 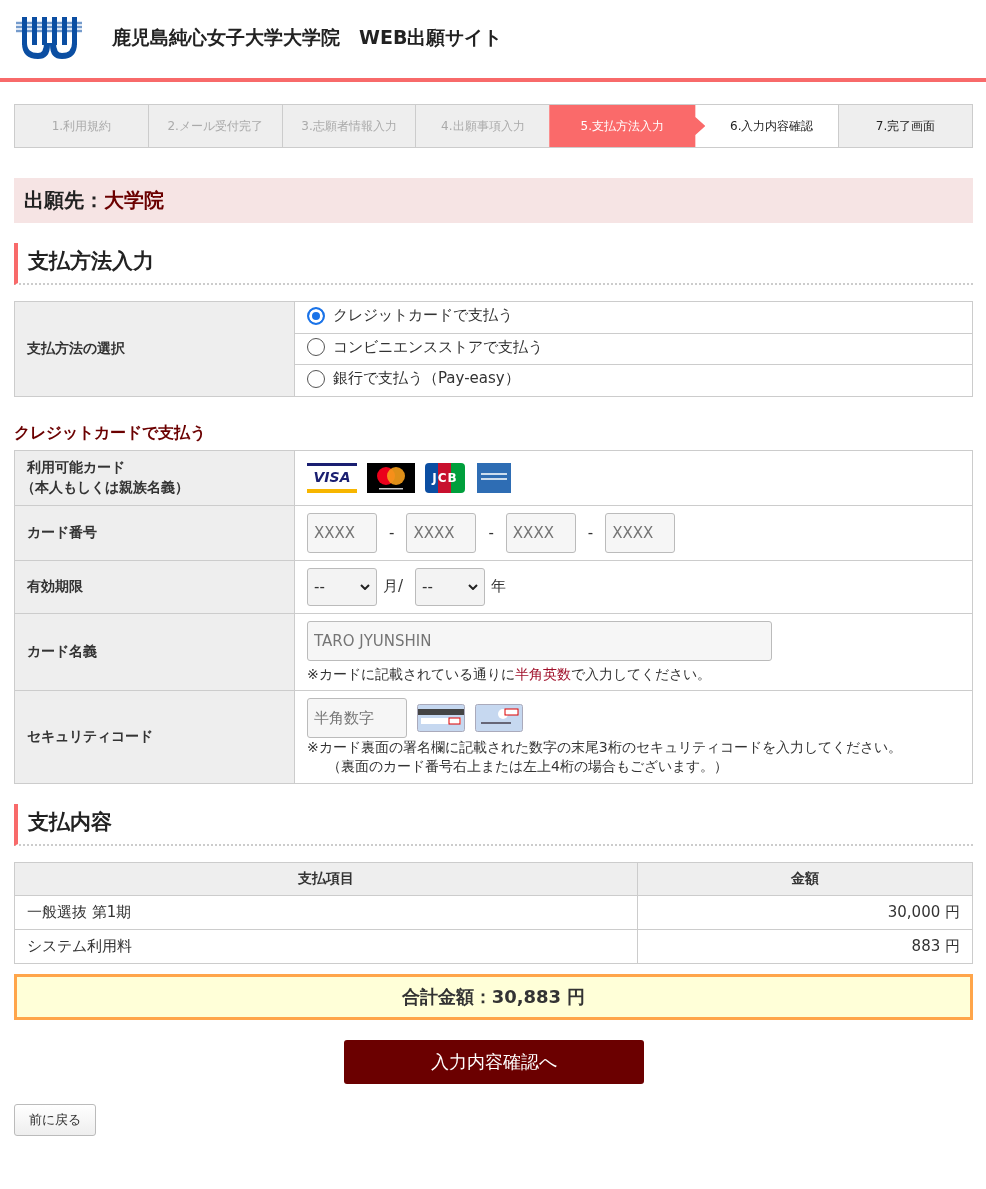 I want to click on card-back-icon, so click(x=441, y=718).